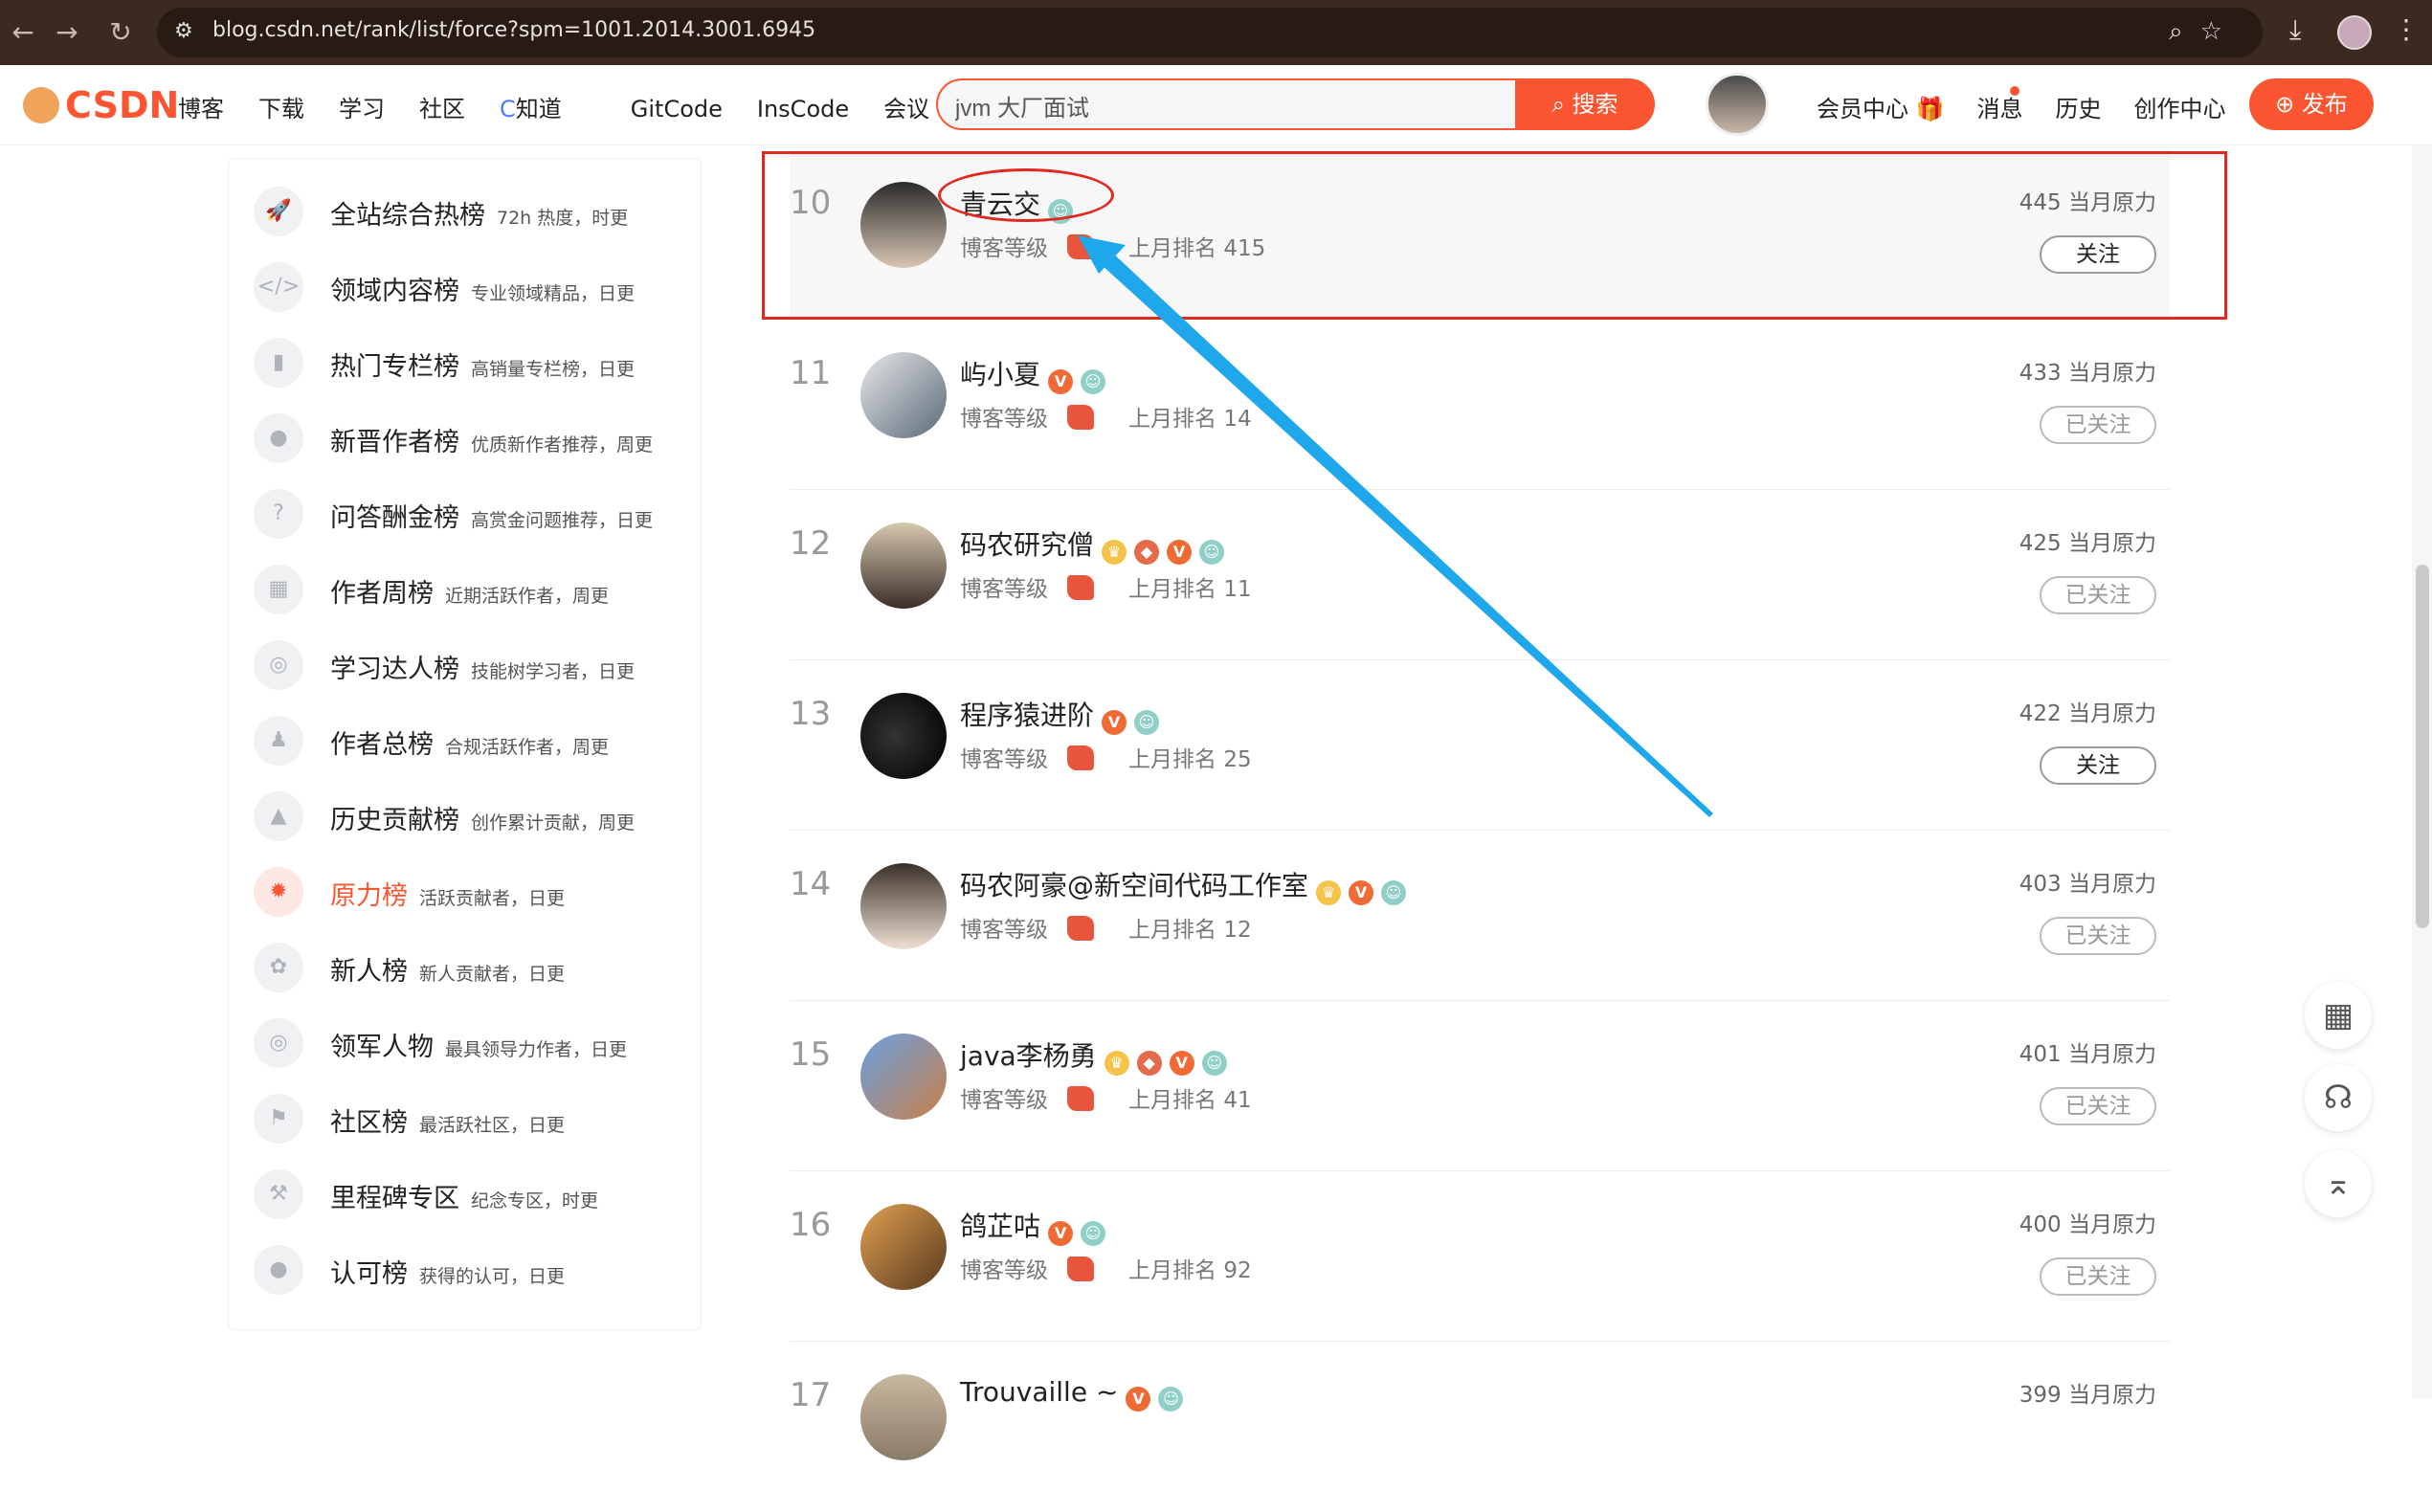 The image size is (2432, 1512). What do you see at coordinates (803, 109) in the screenshot?
I see `nav-inscode: InsCode` at bounding box center [803, 109].